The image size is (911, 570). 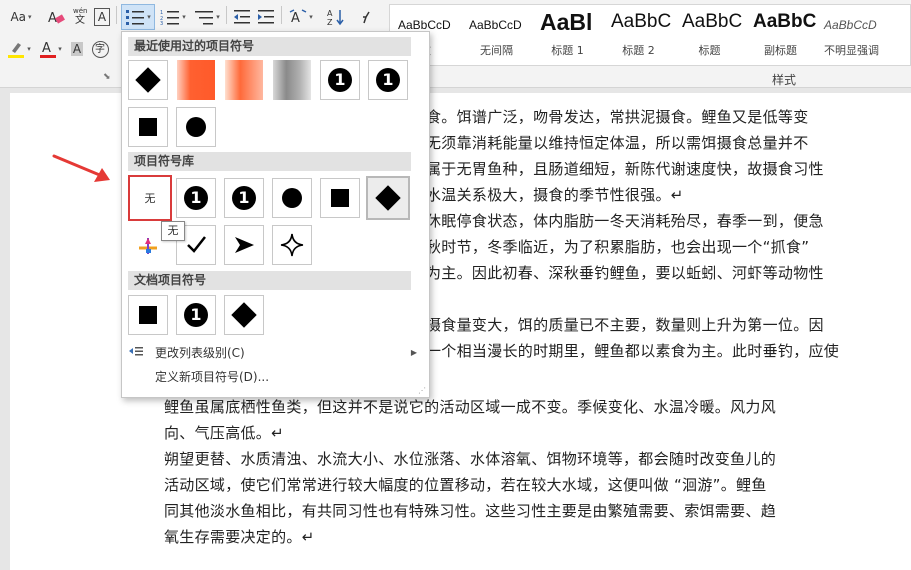 I want to click on bullet-none: 无, so click(x=150, y=198).